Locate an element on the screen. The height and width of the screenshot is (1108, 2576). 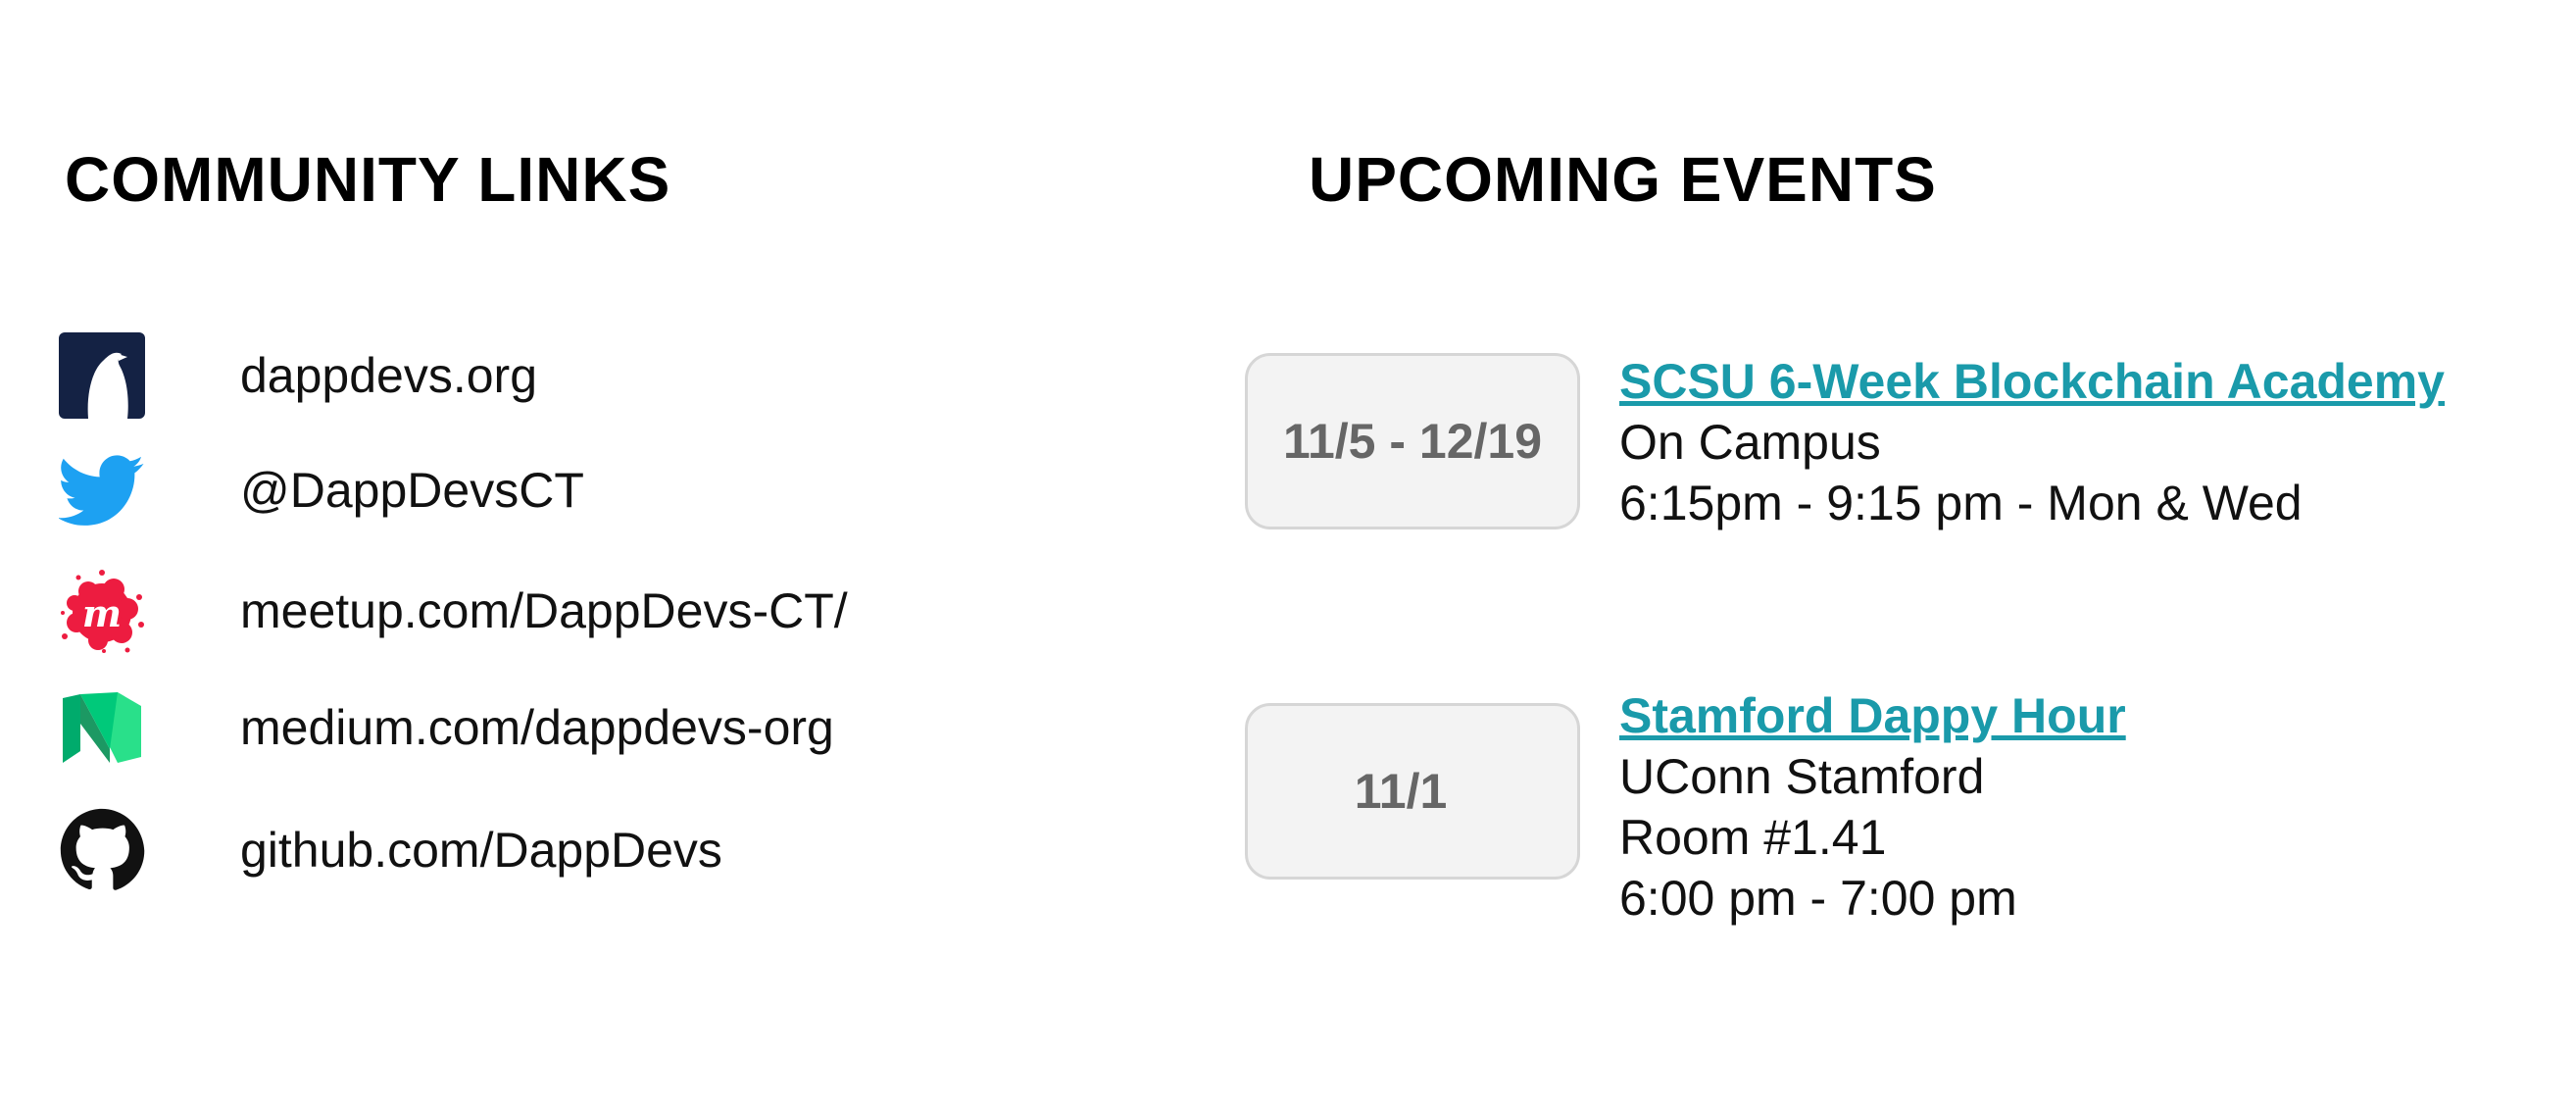
link-text: @DappDevsCT is located at coordinates (412, 491).